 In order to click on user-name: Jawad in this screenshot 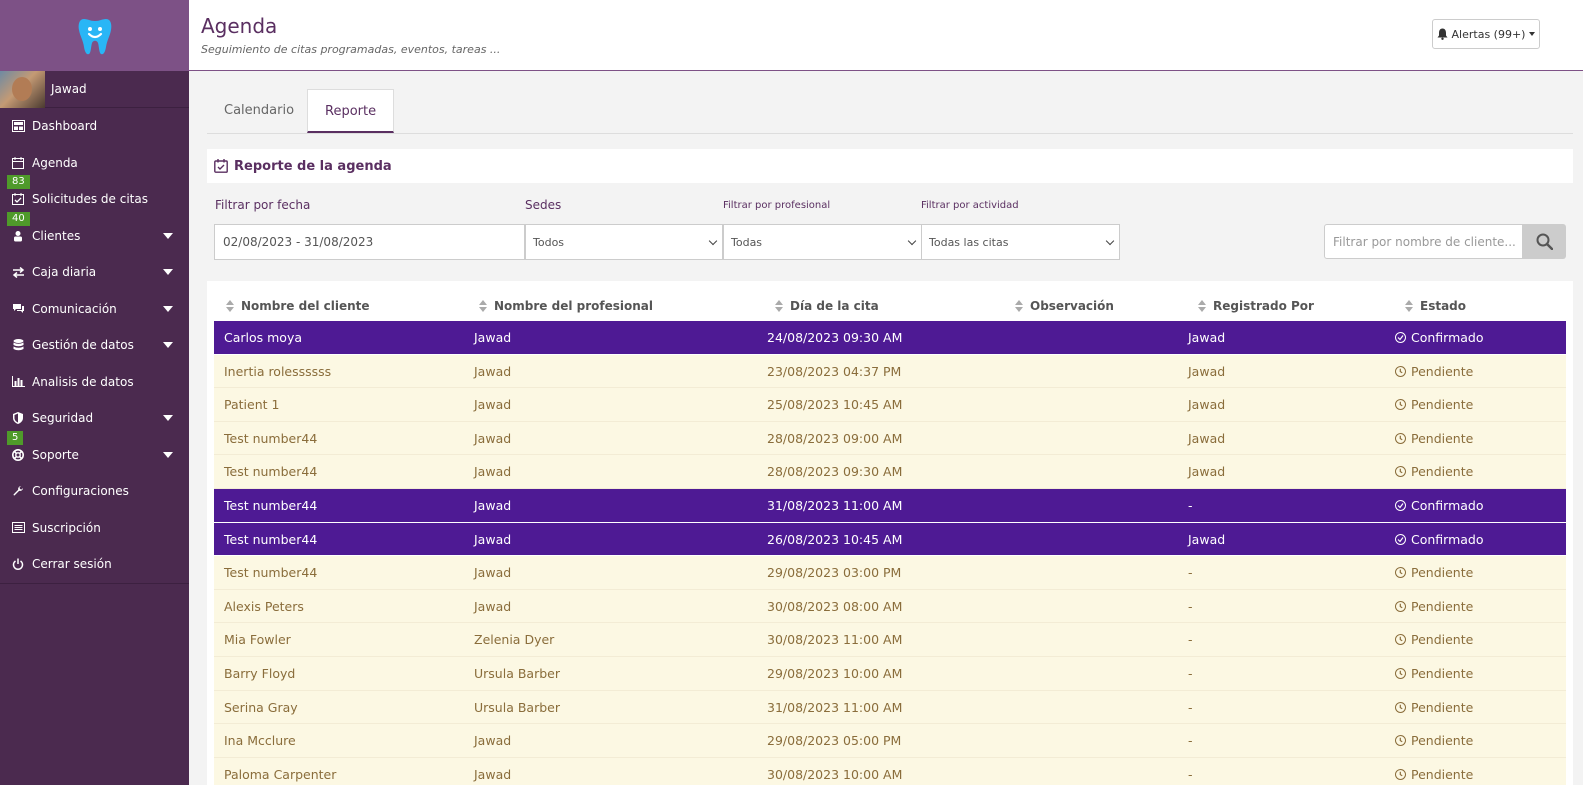, I will do `click(69, 89)`.